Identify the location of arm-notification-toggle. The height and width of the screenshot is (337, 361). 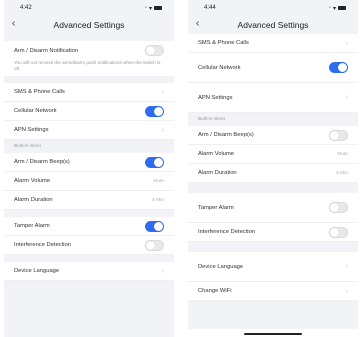
(154, 50).